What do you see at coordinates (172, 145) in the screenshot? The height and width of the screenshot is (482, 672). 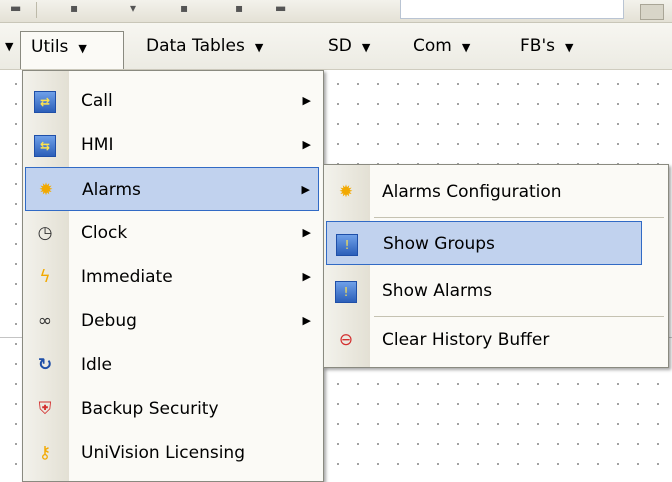 I see `menu-item-hmi: ⇆ HMI ▶` at bounding box center [172, 145].